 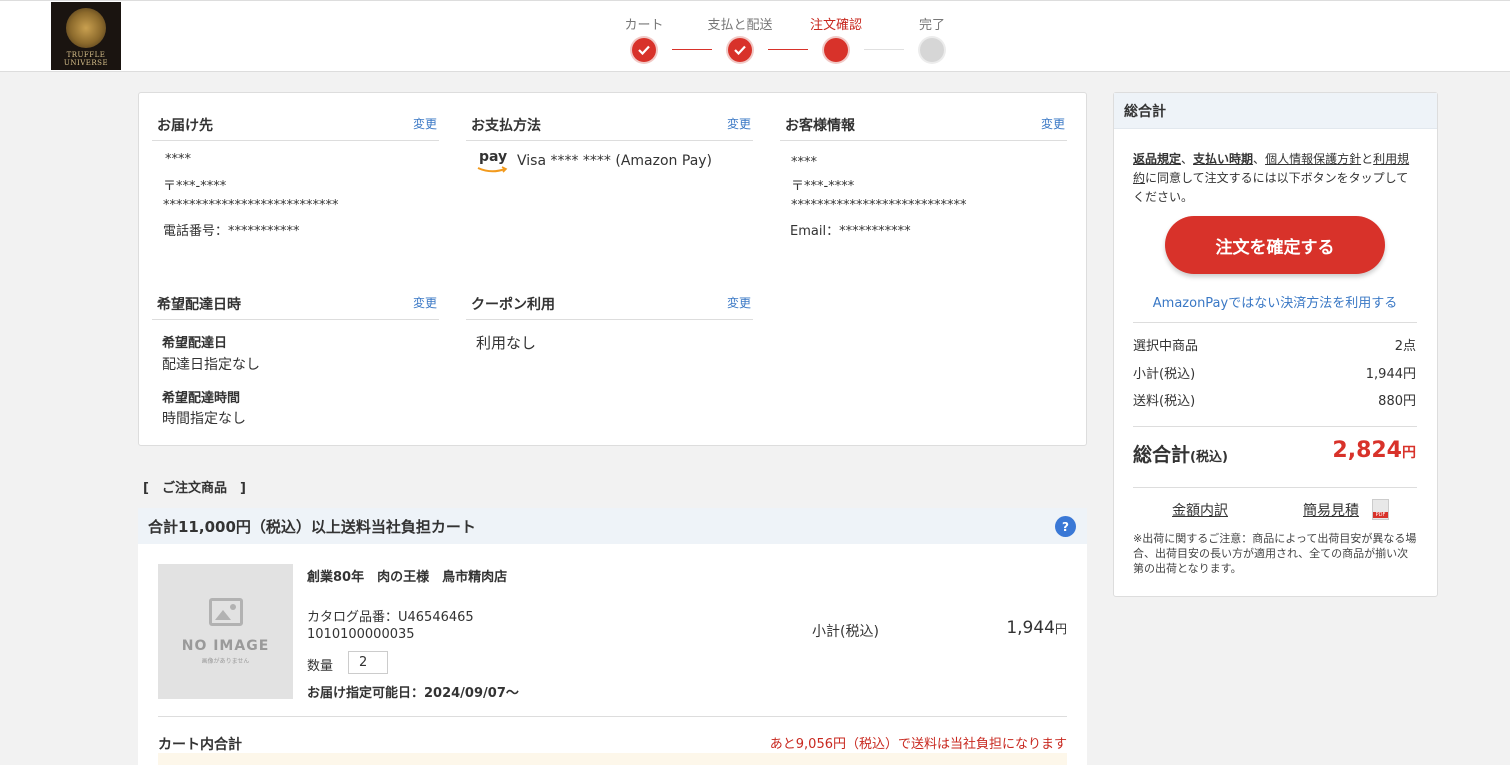 I want to click on step-label-complete: 完了, so click(x=932, y=25).